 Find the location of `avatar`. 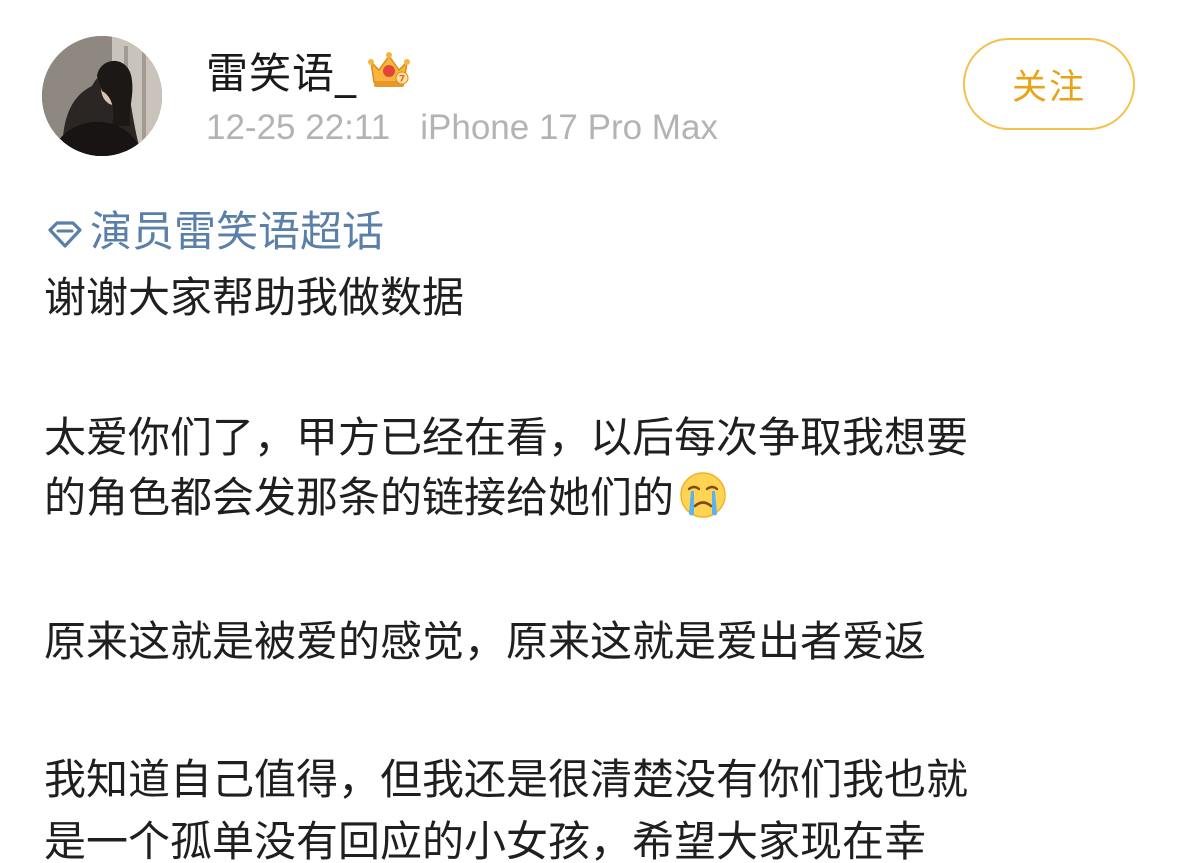

avatar is located at coordinates (102, 96).